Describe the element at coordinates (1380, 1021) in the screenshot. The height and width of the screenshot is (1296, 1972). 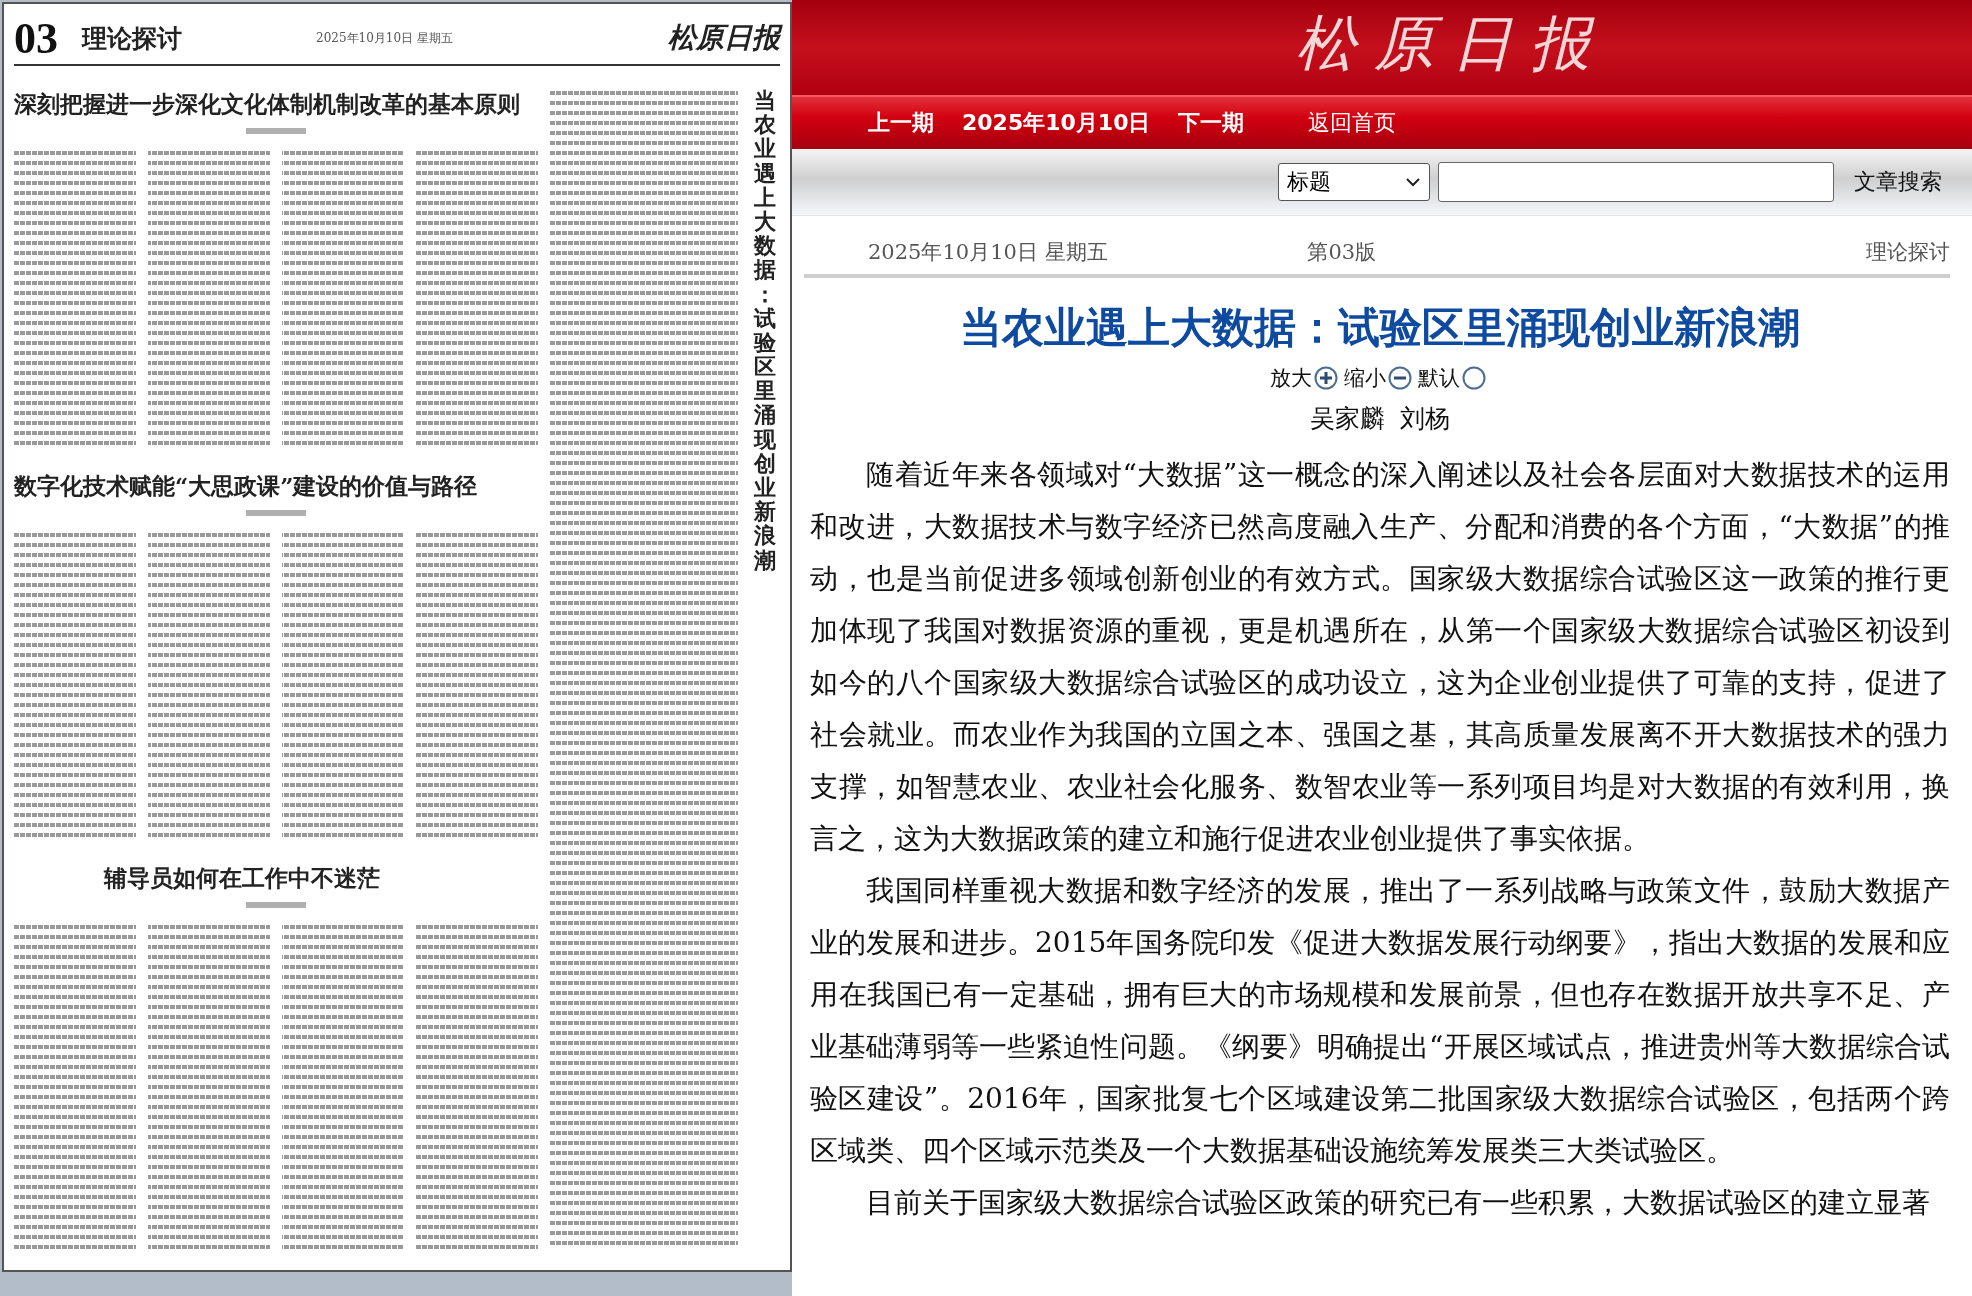
I see `article-paragraph: 我国同样重视大数据和数字经济的发展，推出了一系列战略与政策文件，鼓励大数据产业的发展和进步。2015年国务院印发《促进大数据发展行动纲要》，指出大数据的发展和应用在我国已有一定基础，拥有巨大的市场规模和发展前景，但也存在数据开放共享不足、产业基础薄弱等一些紧迫性问题。《纲要》明确提出“开展区域试点，推进贵州等大数据综合试验区建设”。2016年，国家批复七个区域建设第二批国家级大数据综合试验区，包括两个跨区域类、四个区域示范类及一个大数据基础设施统筹发展类三大类试验区。` at that location.